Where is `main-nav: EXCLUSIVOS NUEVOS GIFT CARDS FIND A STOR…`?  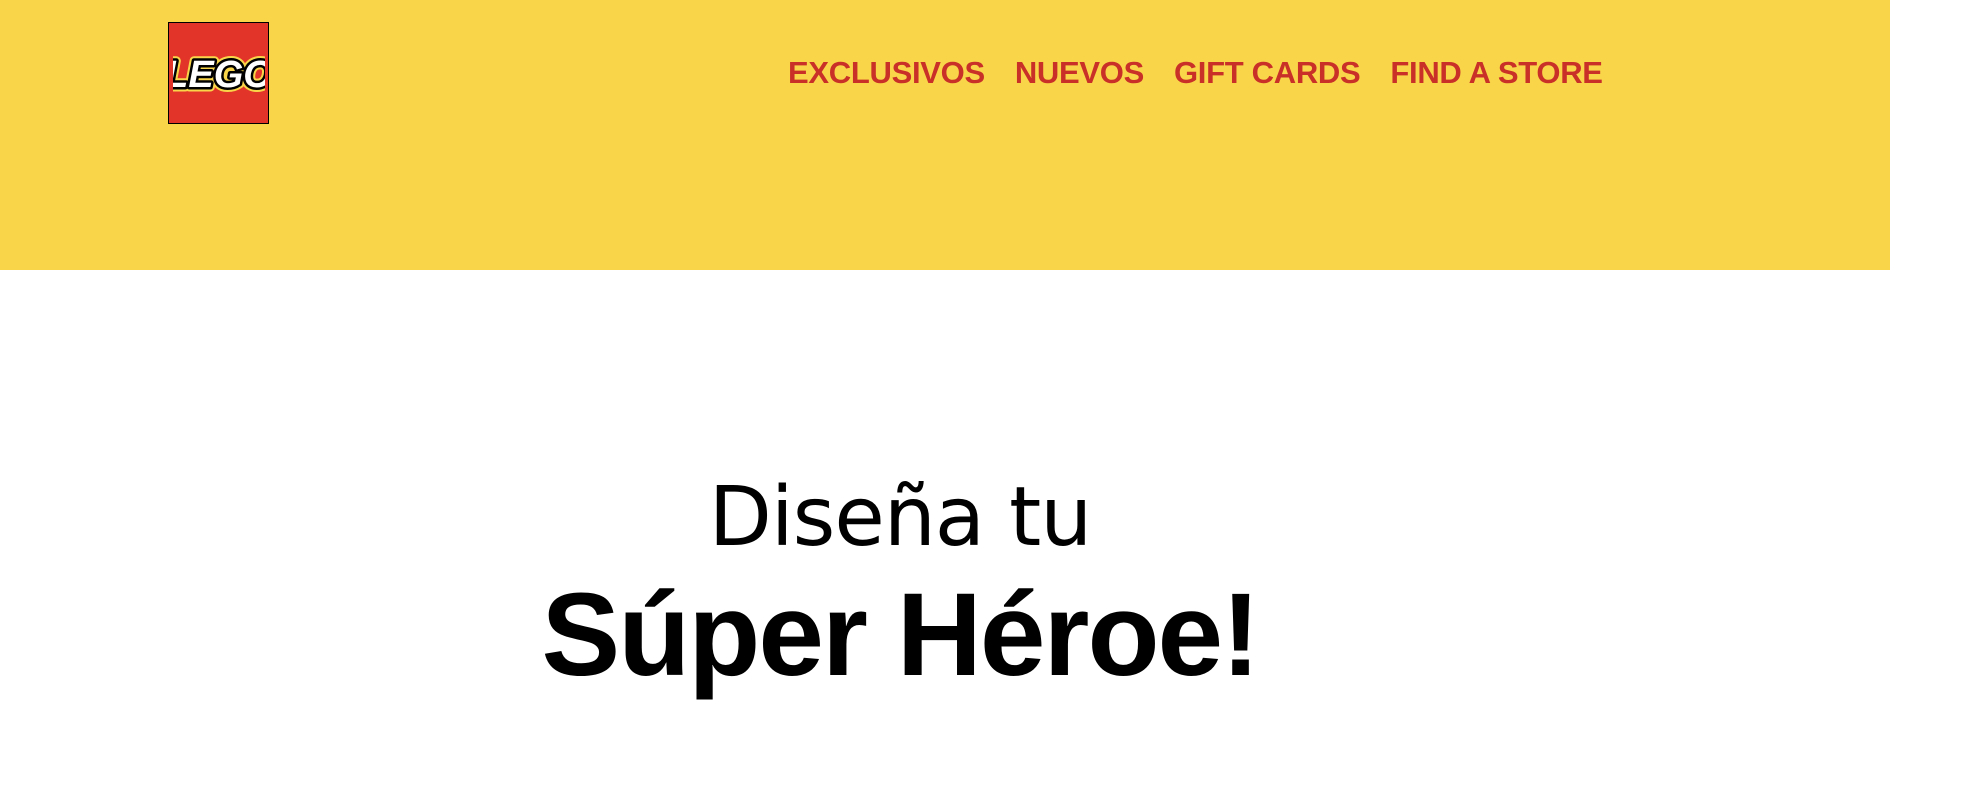
main-nav: EXCLUSIVOS NUEVOS GIFT CARDS FIND A STOR… is located at coordinates (1195, 73).